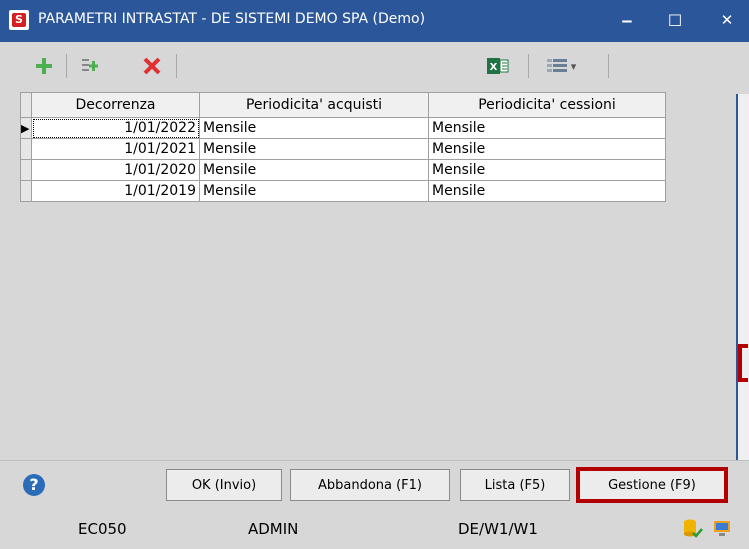 This screenshot has width=749, height=549. Describe the element at coordinates (102, 529) in the screenshot. I see `status-program-code: EC050` at that location.